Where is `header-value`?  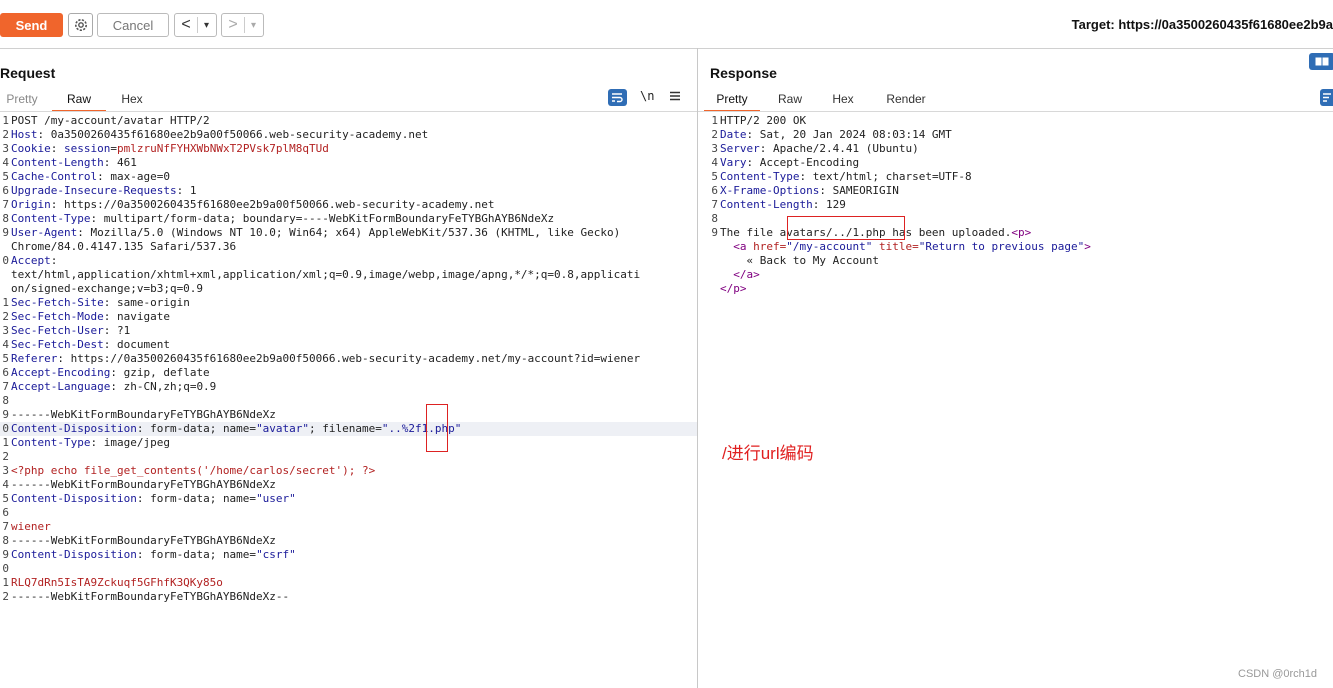 header-value is located at coordinates (60, 148).